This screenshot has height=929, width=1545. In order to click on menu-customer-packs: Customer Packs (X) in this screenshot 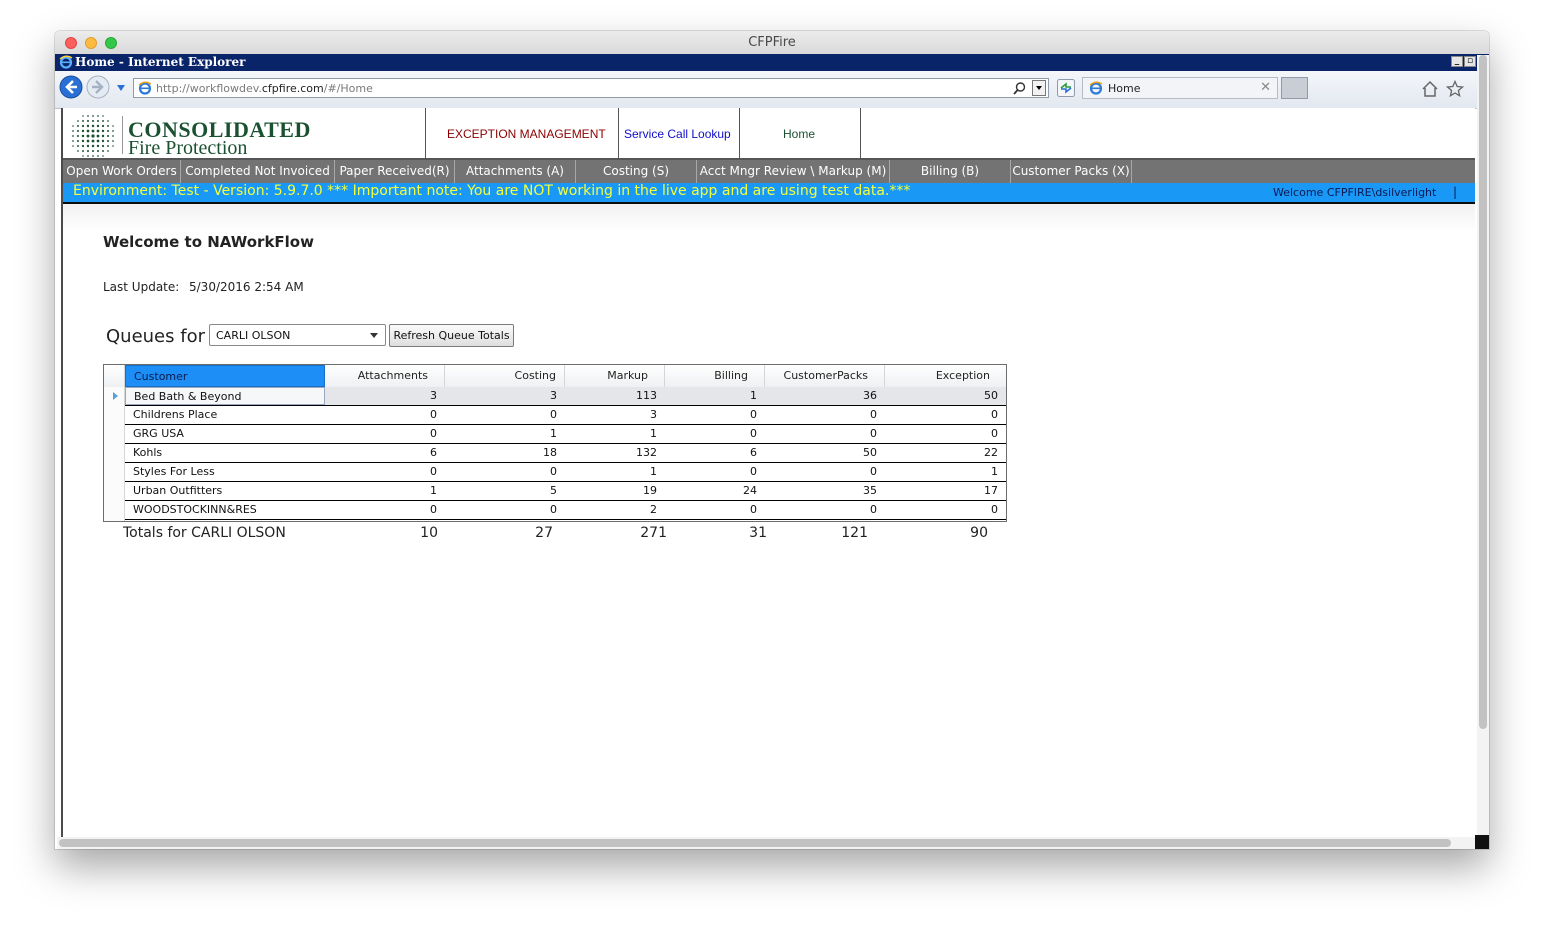, I will do `click(1071, 171)`.